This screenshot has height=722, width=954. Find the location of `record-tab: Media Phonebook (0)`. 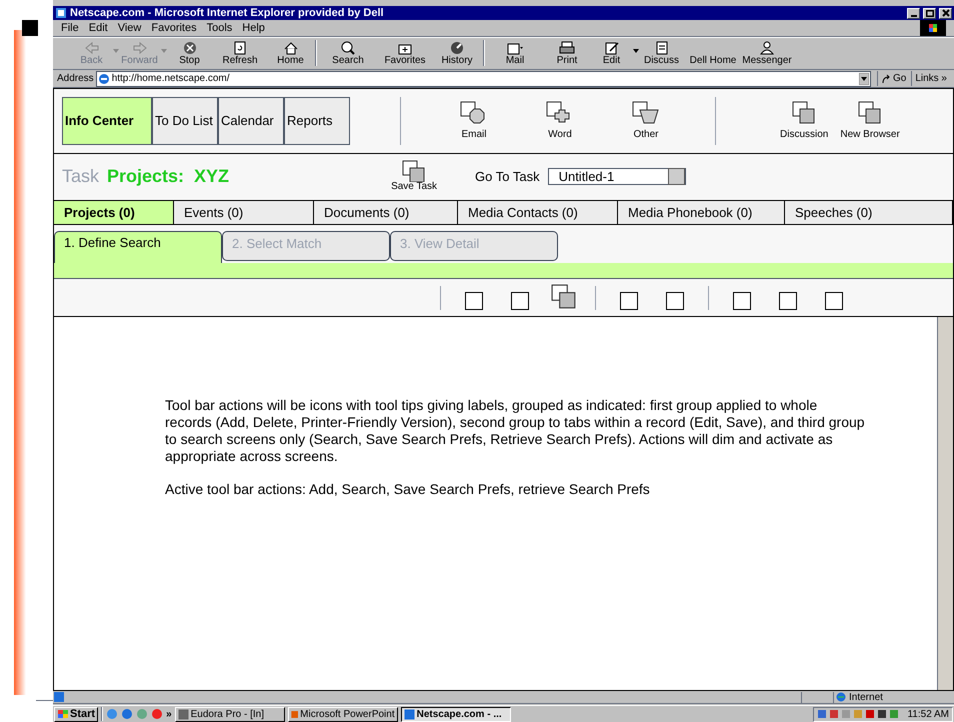

record-tab: Media Phonebook (0) is located at coordinates (701, 212).